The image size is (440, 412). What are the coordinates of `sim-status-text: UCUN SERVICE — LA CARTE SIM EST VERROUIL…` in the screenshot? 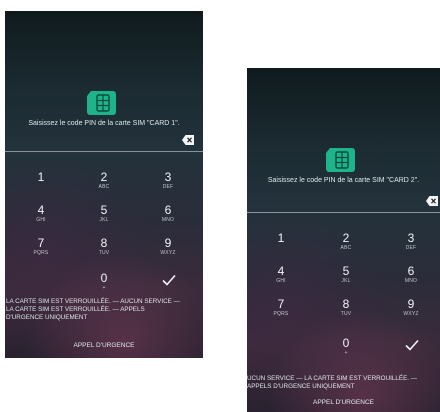 It's located at (332, 382).